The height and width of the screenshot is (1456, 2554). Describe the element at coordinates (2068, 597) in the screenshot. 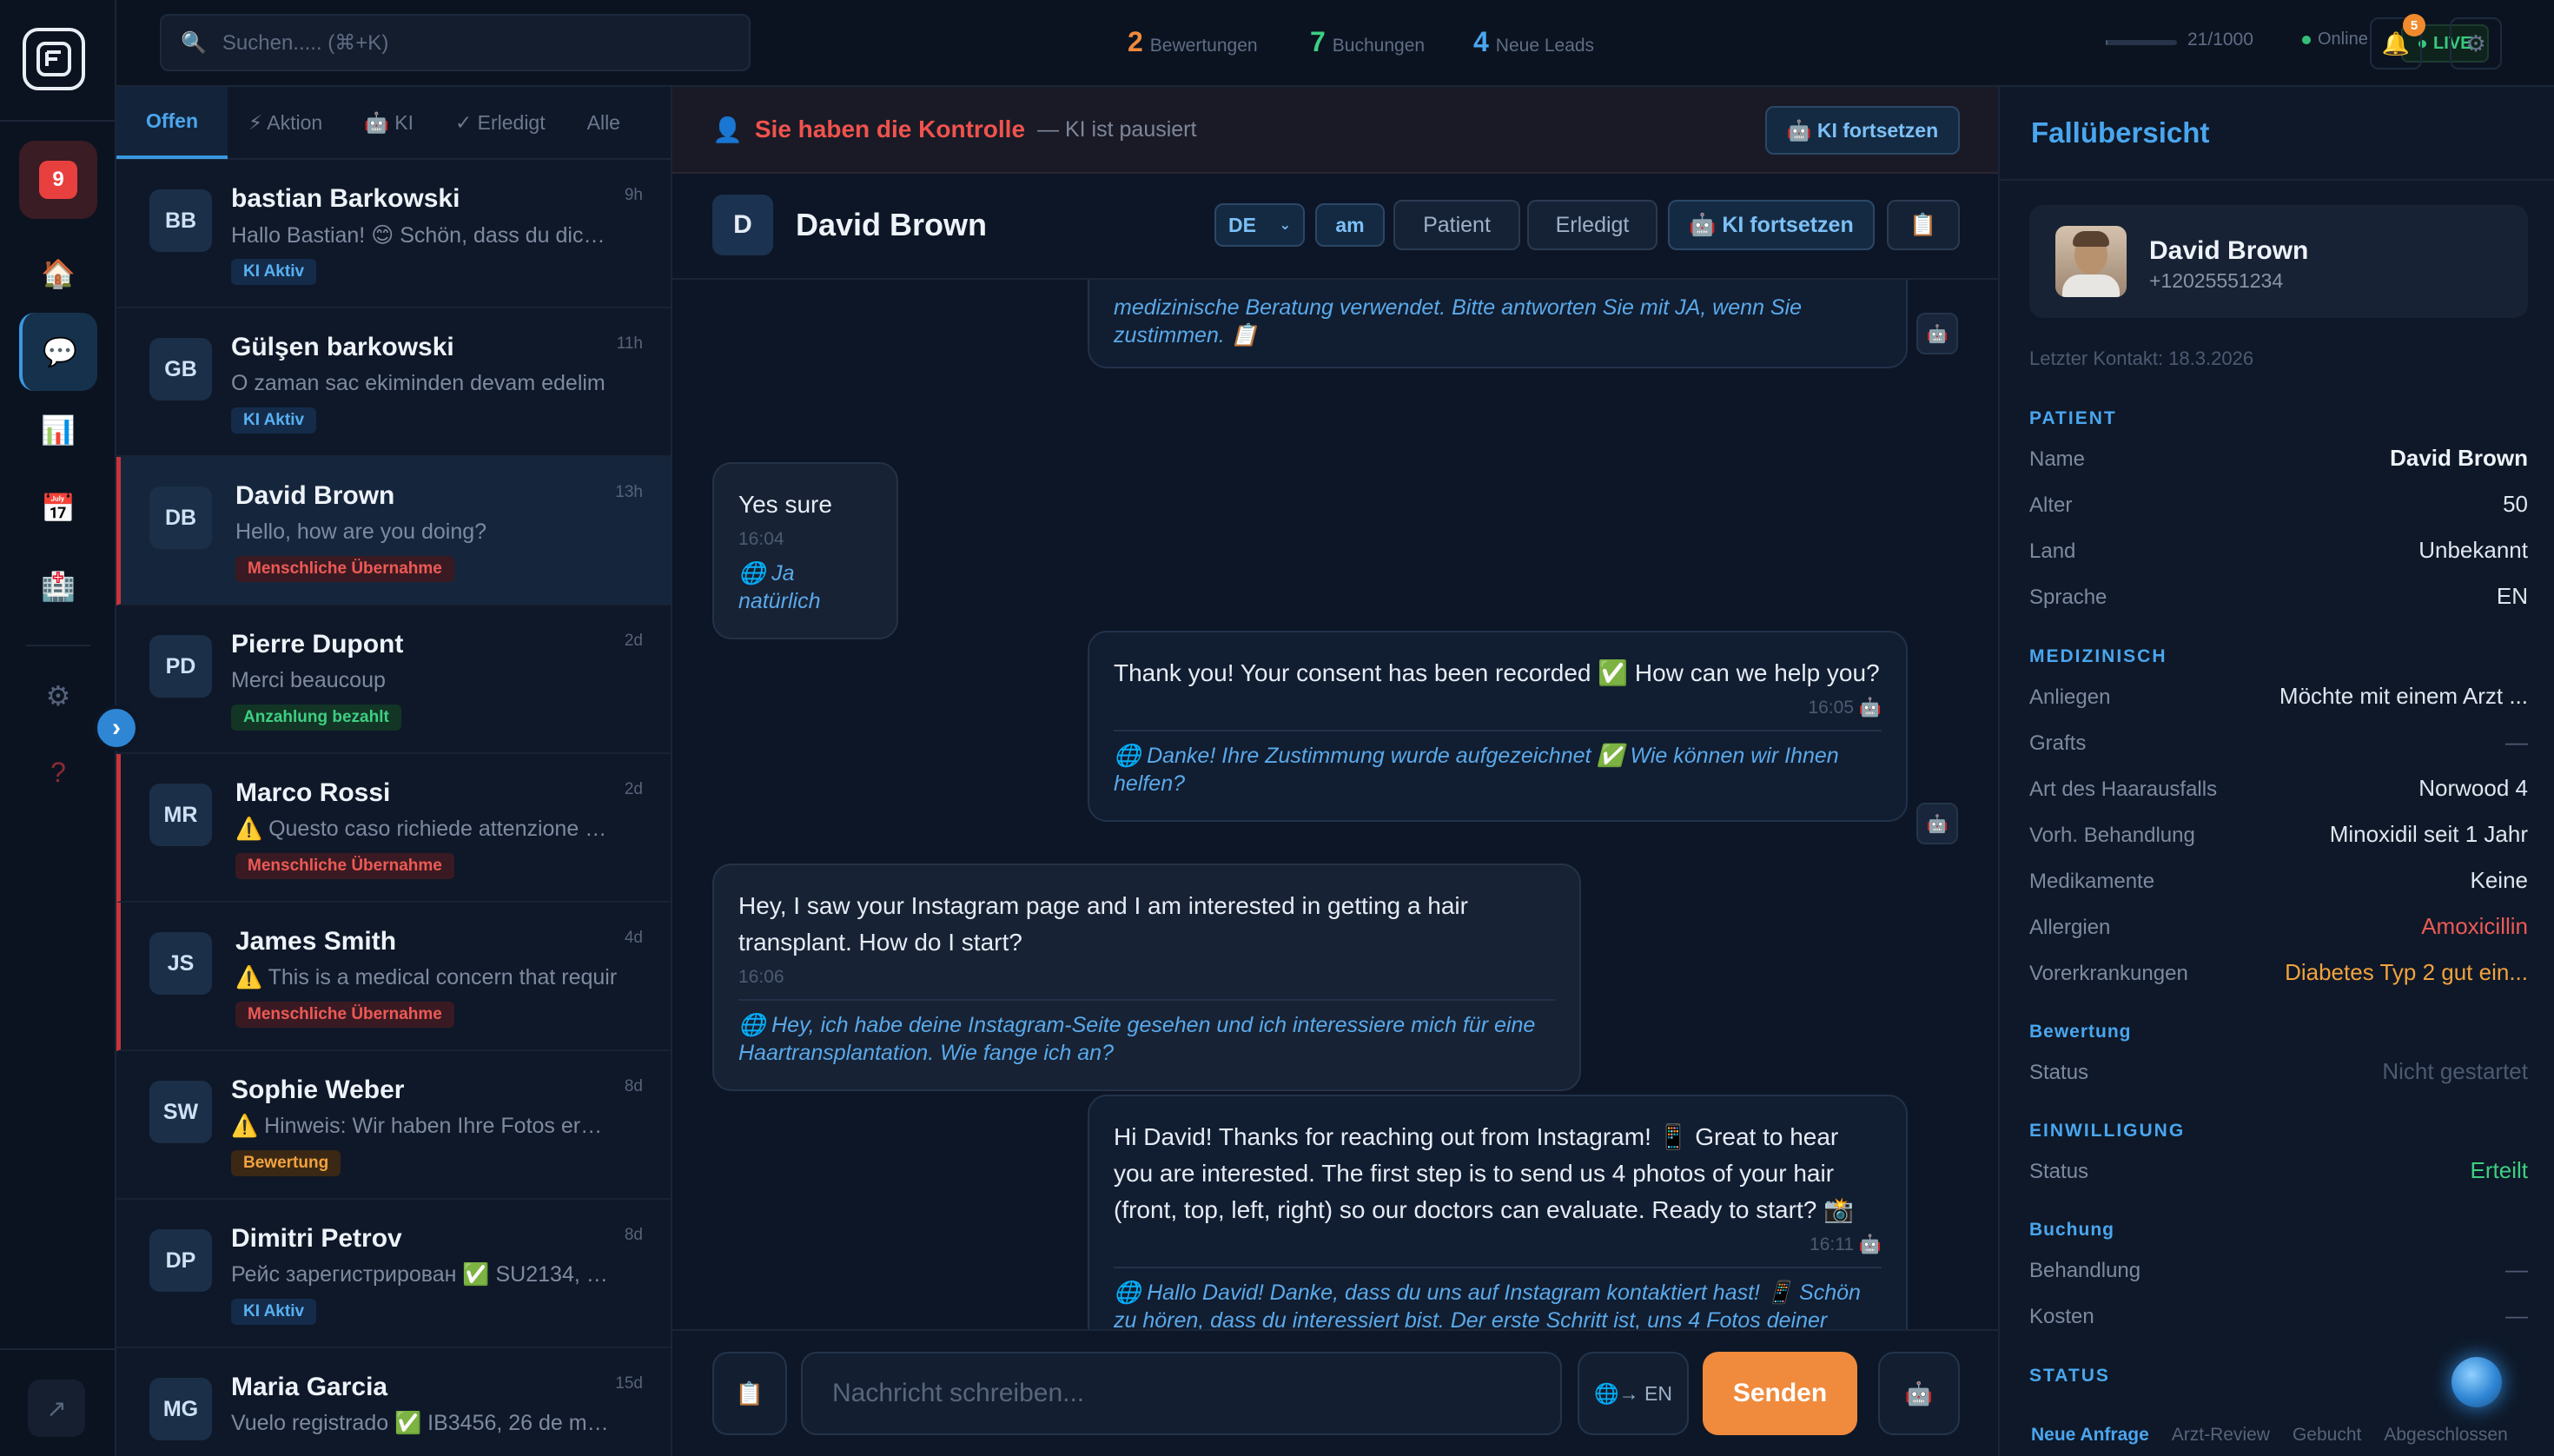

I see `field-label: Sprache` at that location.